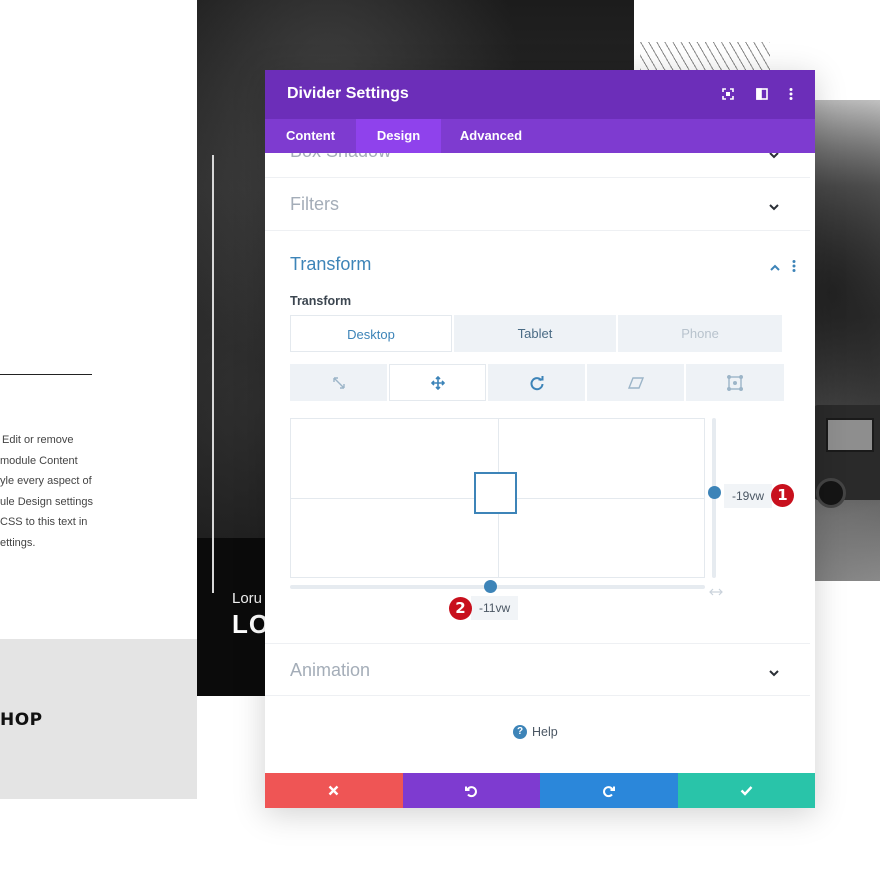 Image resolution: width=880 pixels, height=871 pixels. Describe the element at coordinates (762, 94) in the screenshot. I see `sidebar-toggle-icon` at that location.